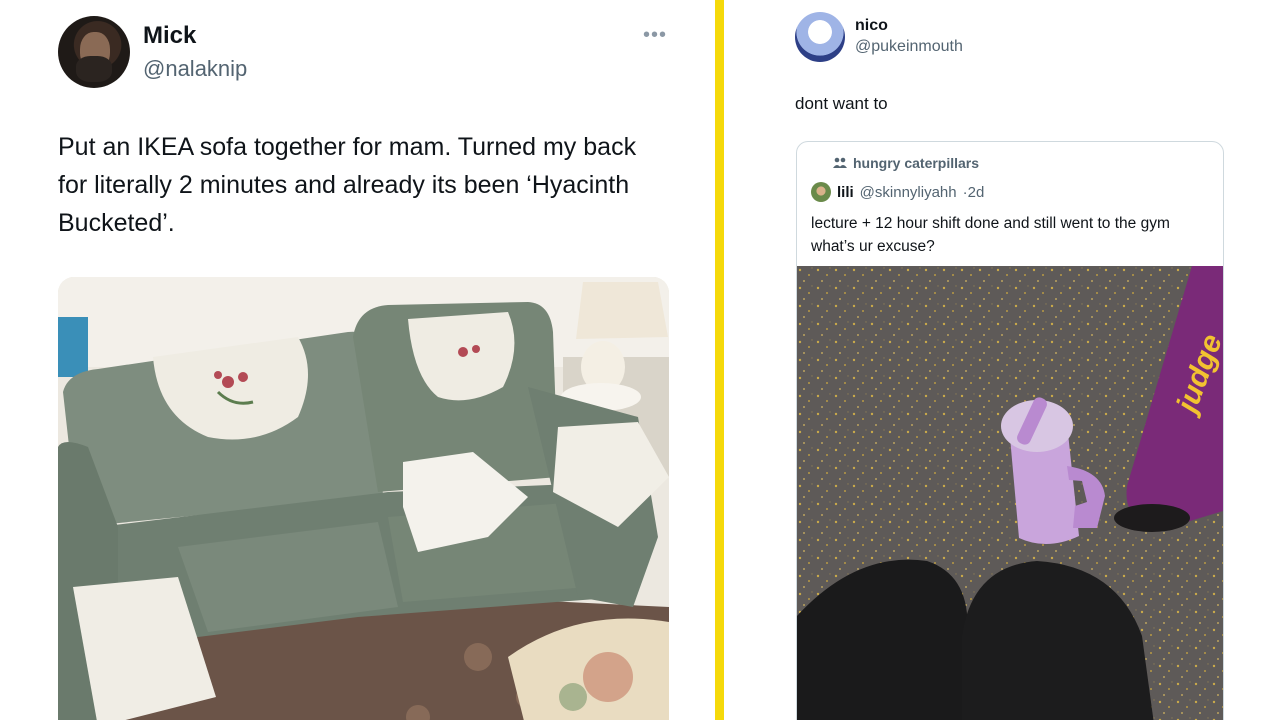 The image size is (1280, 720). Describe the element at coordinates (94, 69) in the screenshot. I see `avatar-beard` at that location.